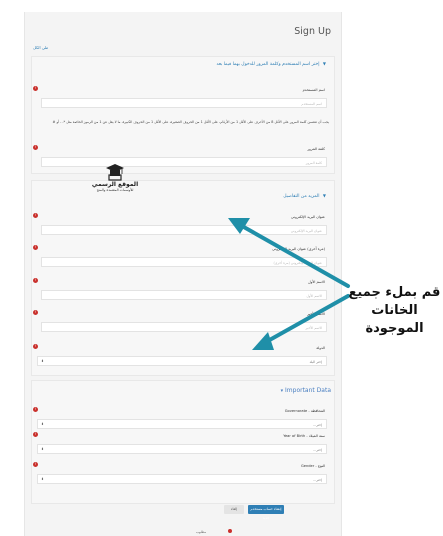  I want to click on required-icon, so click(230, 531).